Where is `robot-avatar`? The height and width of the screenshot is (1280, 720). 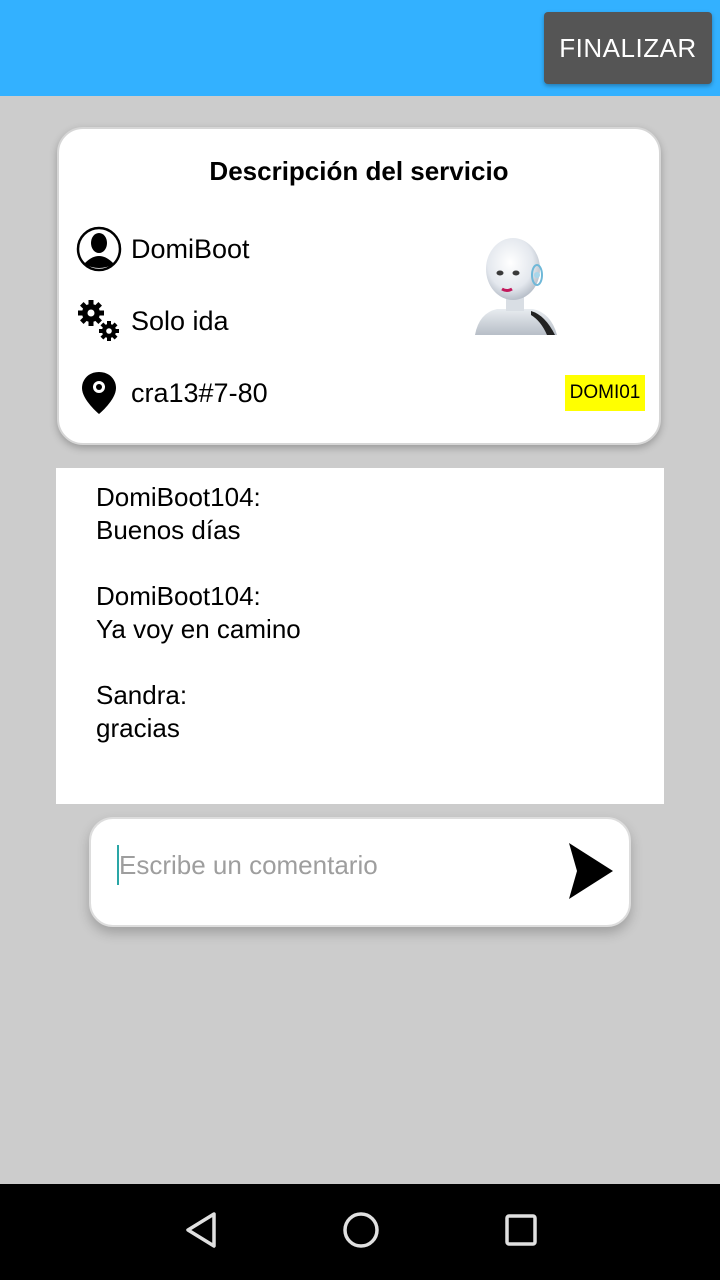 robot-avatar is located at coordinates (515, 285).